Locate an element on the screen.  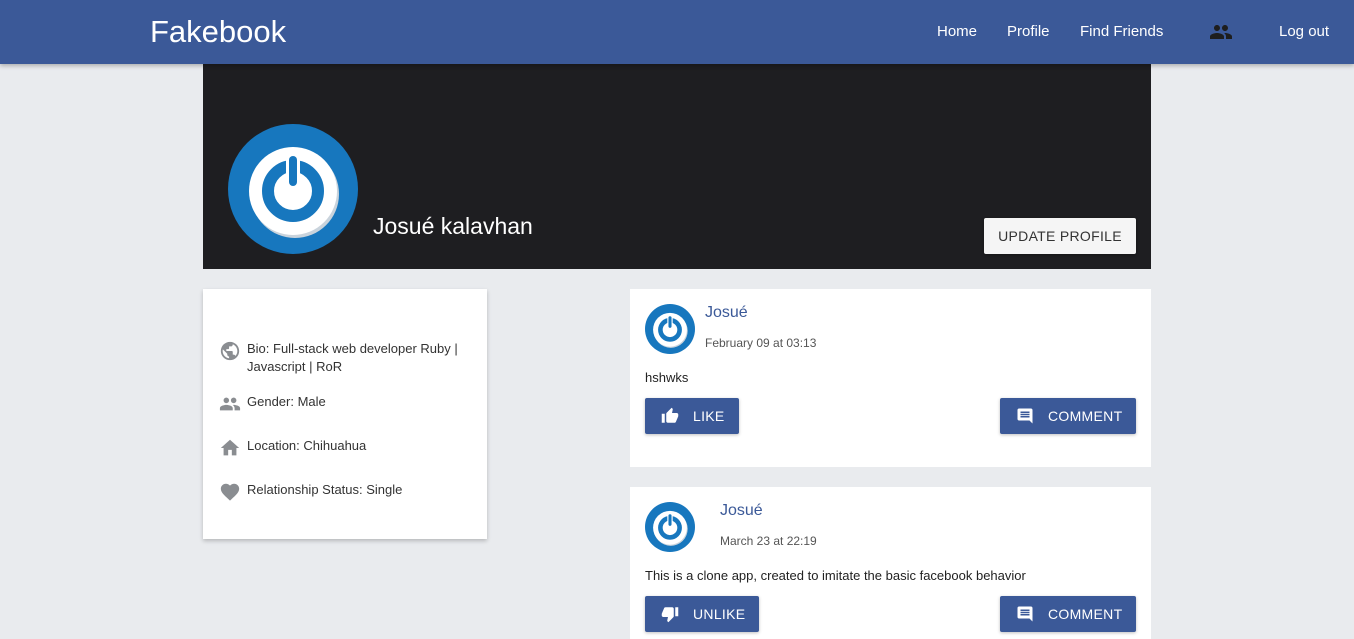
unlike-button: UNLIKE is located at coordinates (702, 614).